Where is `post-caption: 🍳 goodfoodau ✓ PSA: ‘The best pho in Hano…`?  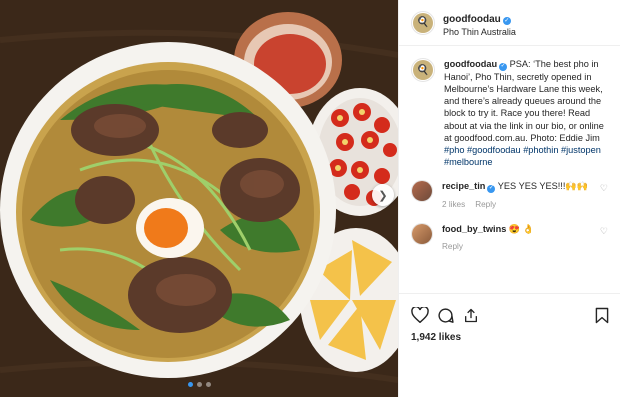
post-caption: 🍳 goodfoodau ✓ PSA: ‘The best pho in Hano… is located at coordinates (509, 113).